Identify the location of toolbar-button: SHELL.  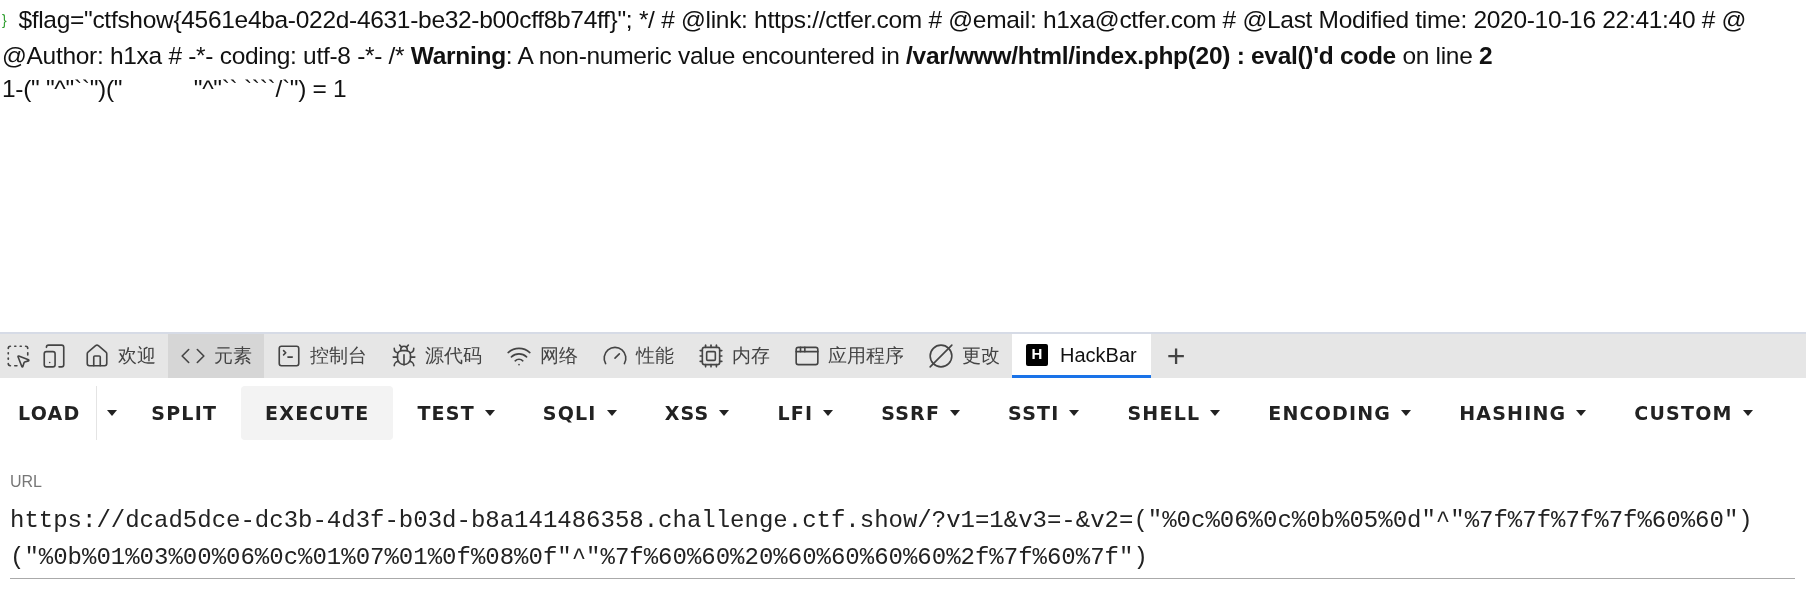
(1174, 413).